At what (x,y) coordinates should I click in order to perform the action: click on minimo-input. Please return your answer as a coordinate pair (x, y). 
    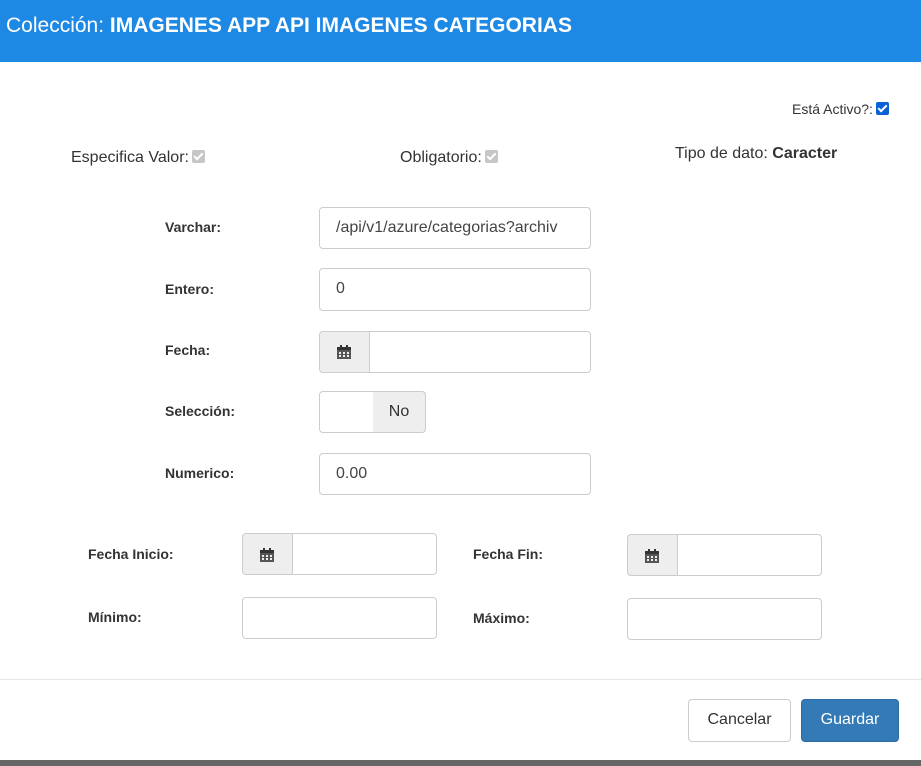
    Looking at the image, I should click on (339, 618).